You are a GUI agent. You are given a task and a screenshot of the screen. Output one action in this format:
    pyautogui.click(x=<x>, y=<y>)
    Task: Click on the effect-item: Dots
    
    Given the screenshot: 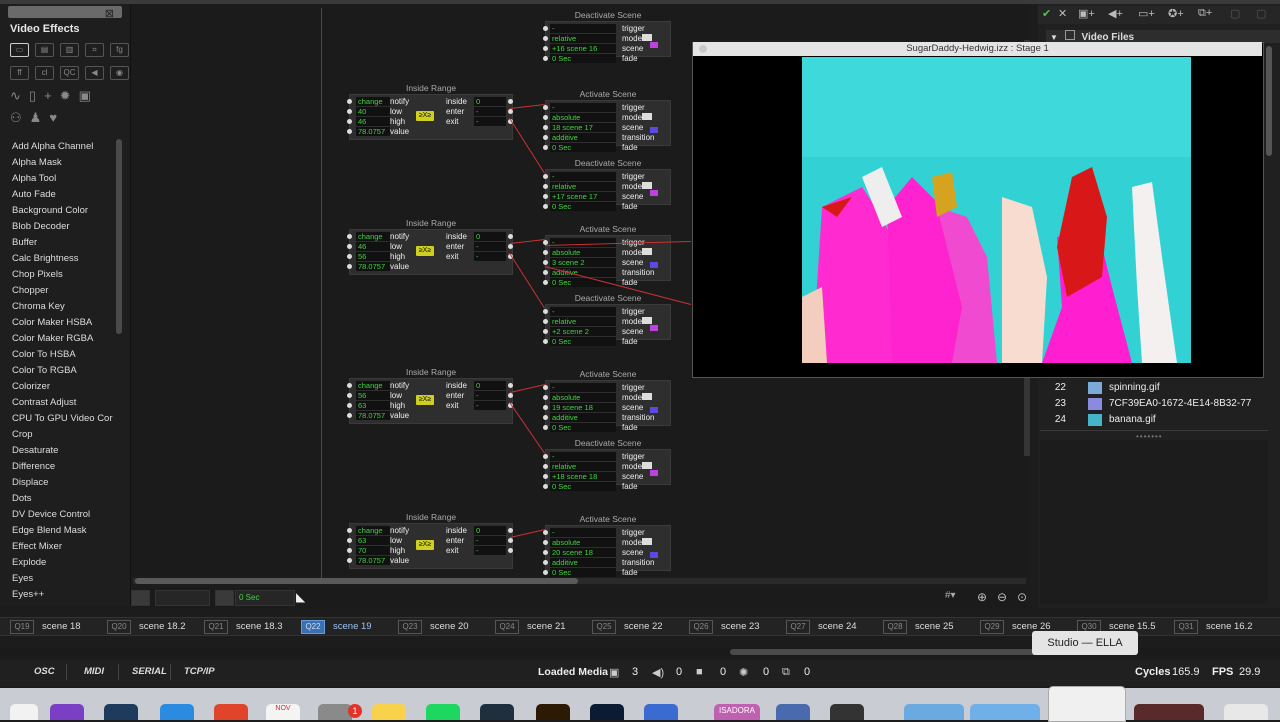 What is the action you would take?
    pyautogui.click(x=68, y=499)
    